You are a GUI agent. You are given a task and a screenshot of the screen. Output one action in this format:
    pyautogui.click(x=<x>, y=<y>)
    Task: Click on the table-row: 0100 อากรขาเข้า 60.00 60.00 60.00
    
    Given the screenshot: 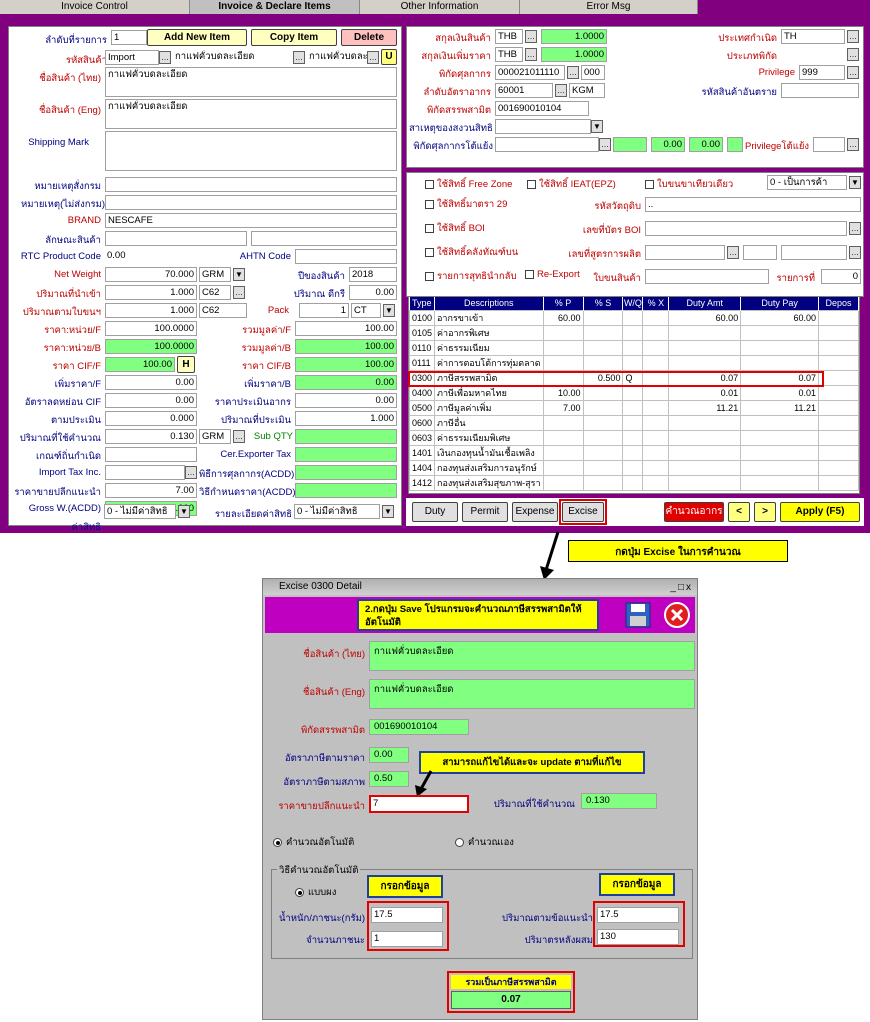 What is the action you would take?
    pyautogui.click(x=634, y=317)
    